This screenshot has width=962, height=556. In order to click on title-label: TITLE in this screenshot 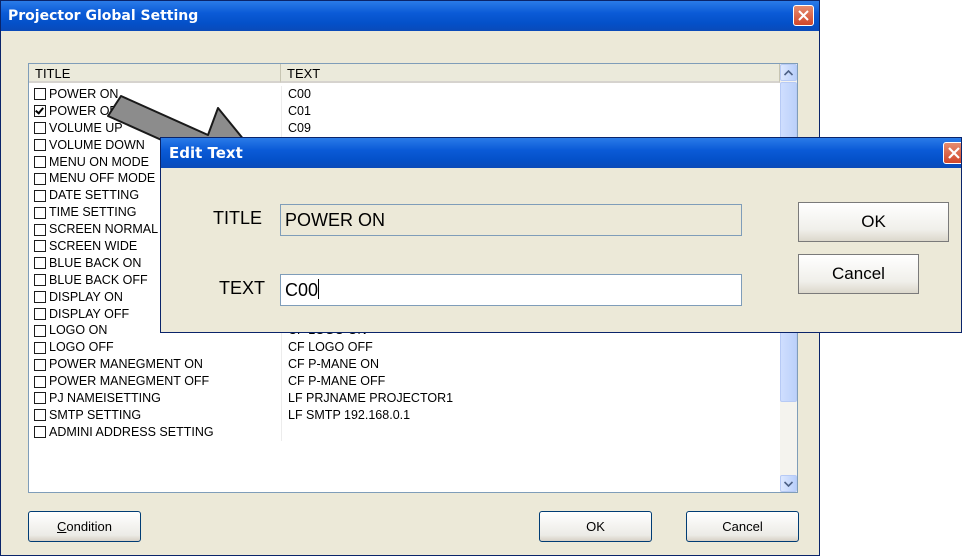, I will do `click(238, 218)`.